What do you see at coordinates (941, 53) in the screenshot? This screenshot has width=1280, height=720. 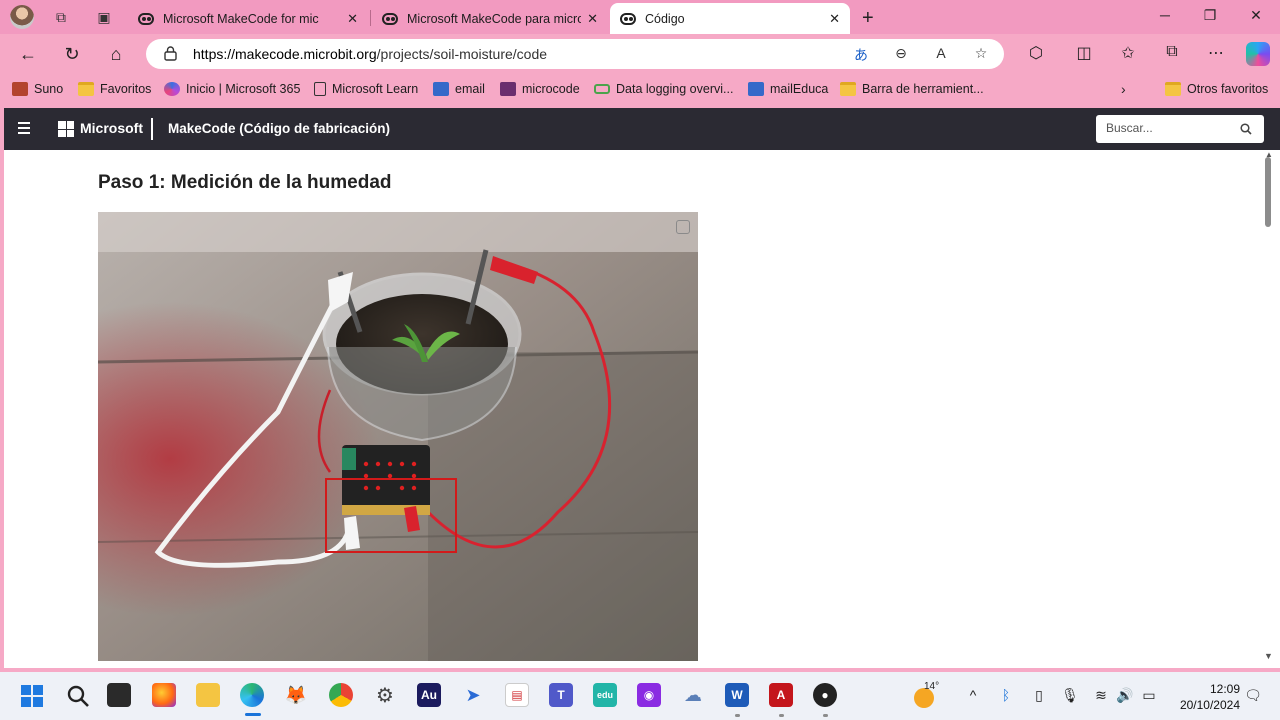 I see `read-aloud-icon: A` at bounding box center [941, 53].